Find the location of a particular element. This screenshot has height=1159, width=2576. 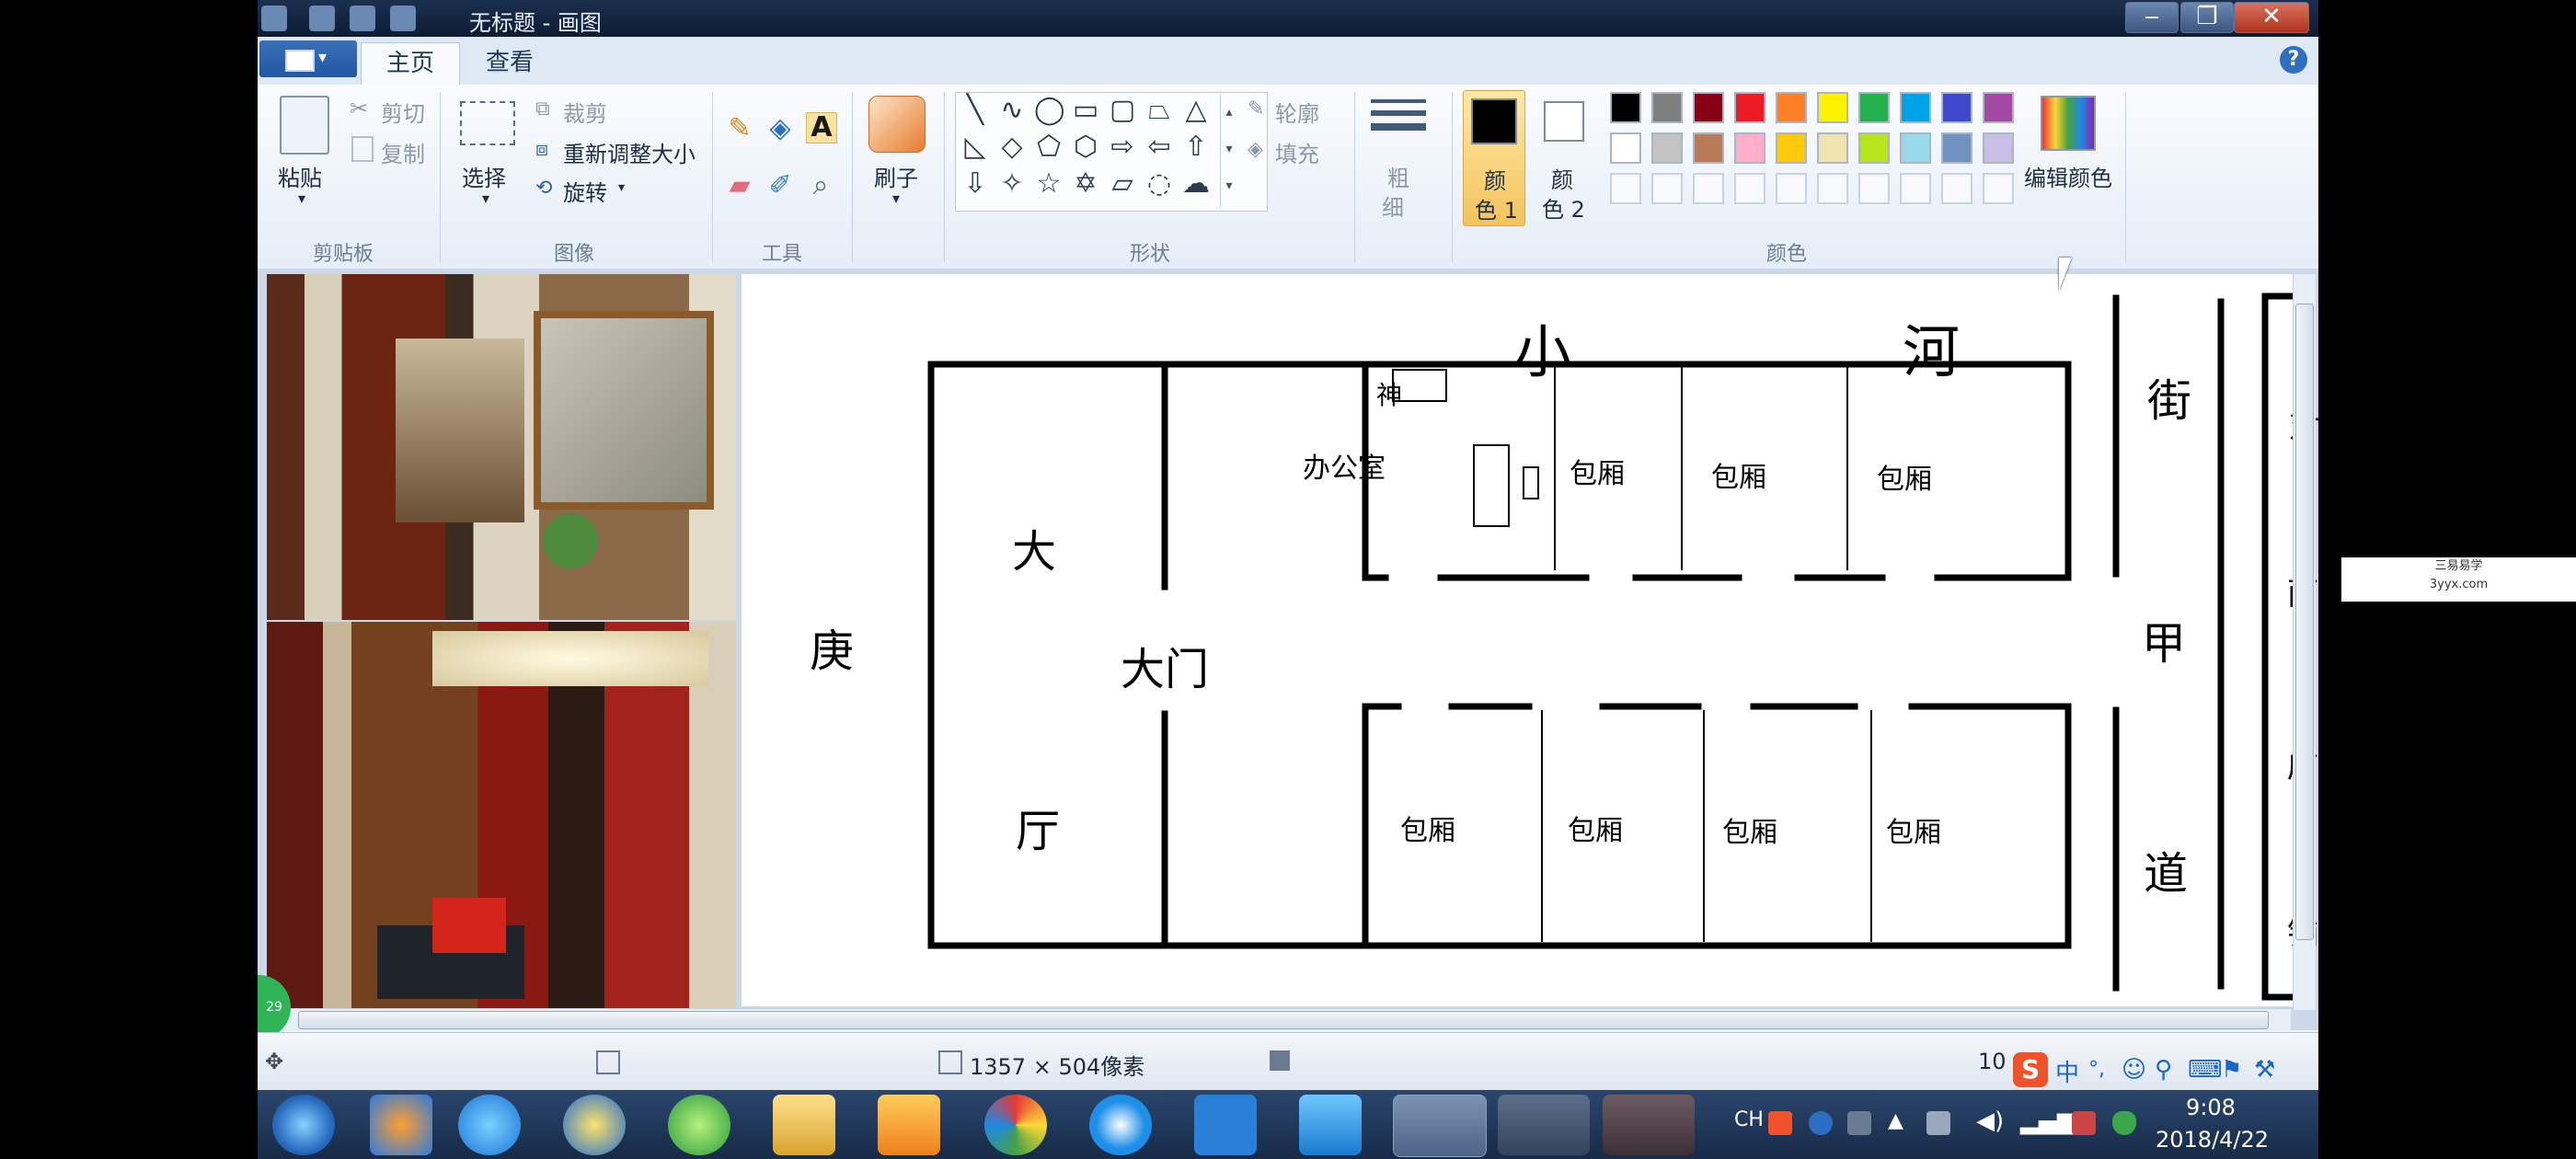

down-arrow-shape-icon: ⇩ is located at coordinates (975, 184).